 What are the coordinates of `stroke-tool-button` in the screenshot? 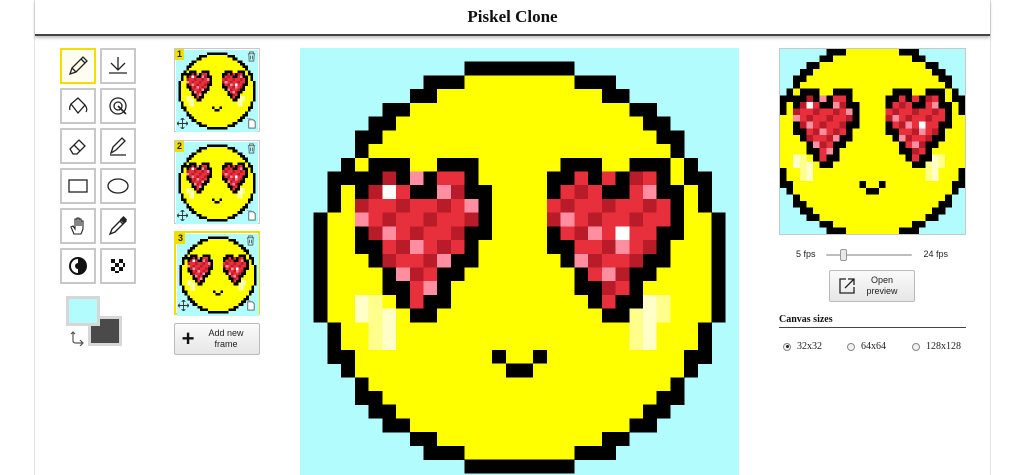 It's located at (118, 146).